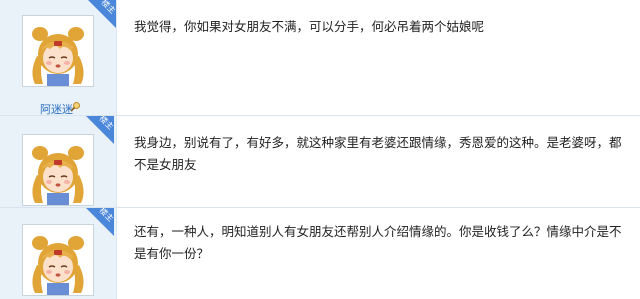 This screenshot has height=299, width=640. I want to click on magnifier-icon, so click(75, 106).